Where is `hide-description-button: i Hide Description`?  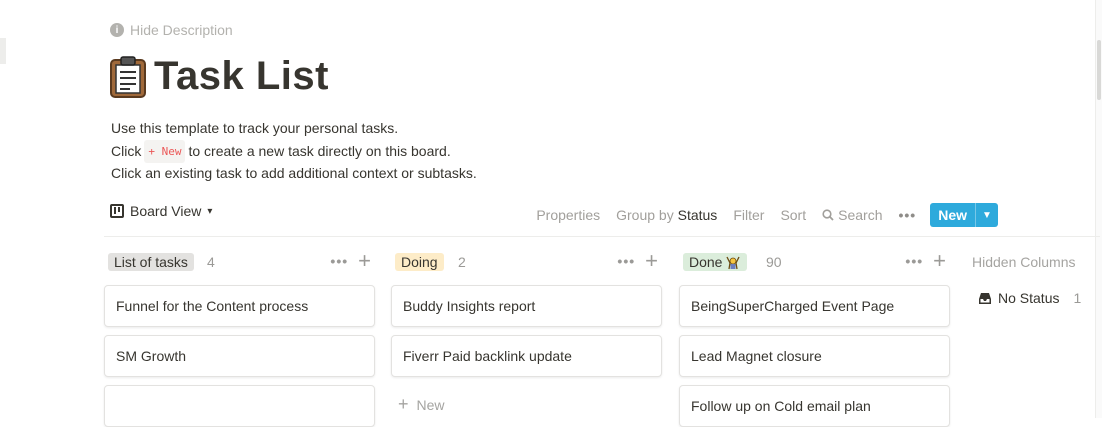 hide-description-button: i Hide Description is located at coordinates (171, 30).